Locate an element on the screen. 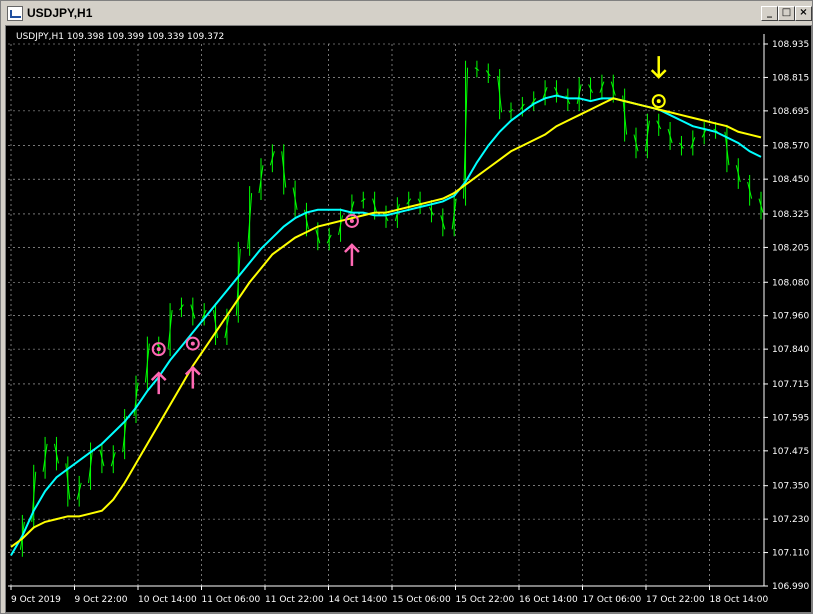 Image resolution: width=813 pixels, height=614 pixels. price-label: 107.595 is located at coordinates (790, 418).